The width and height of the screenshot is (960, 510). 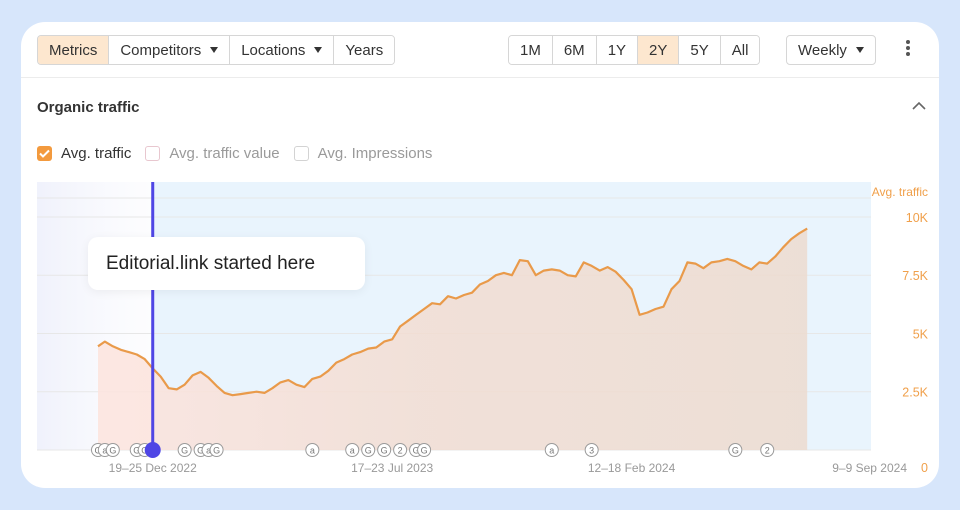 I want to click on x-tick-label: 17–23 Jul 2023, so click(x=392, y=468).